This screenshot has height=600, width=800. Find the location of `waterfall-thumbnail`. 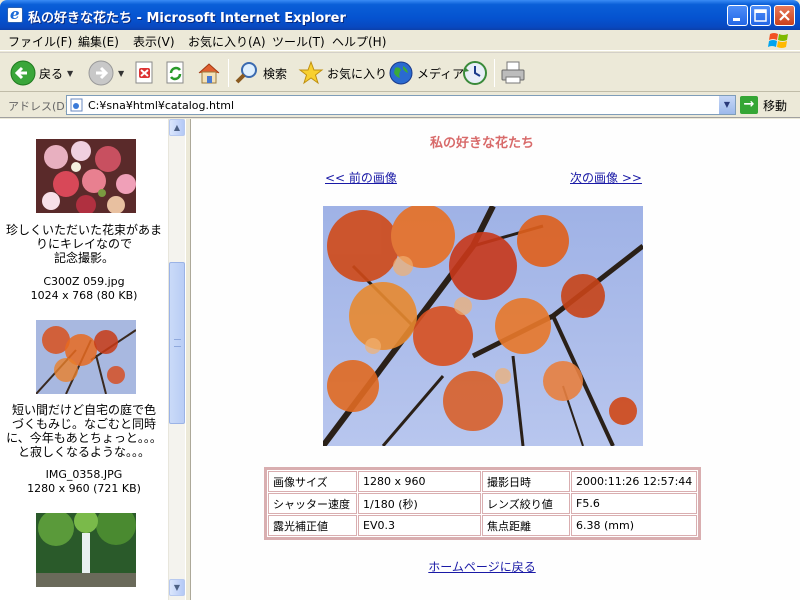

waterfall-thumbnail is located at coordinates (86, 550).